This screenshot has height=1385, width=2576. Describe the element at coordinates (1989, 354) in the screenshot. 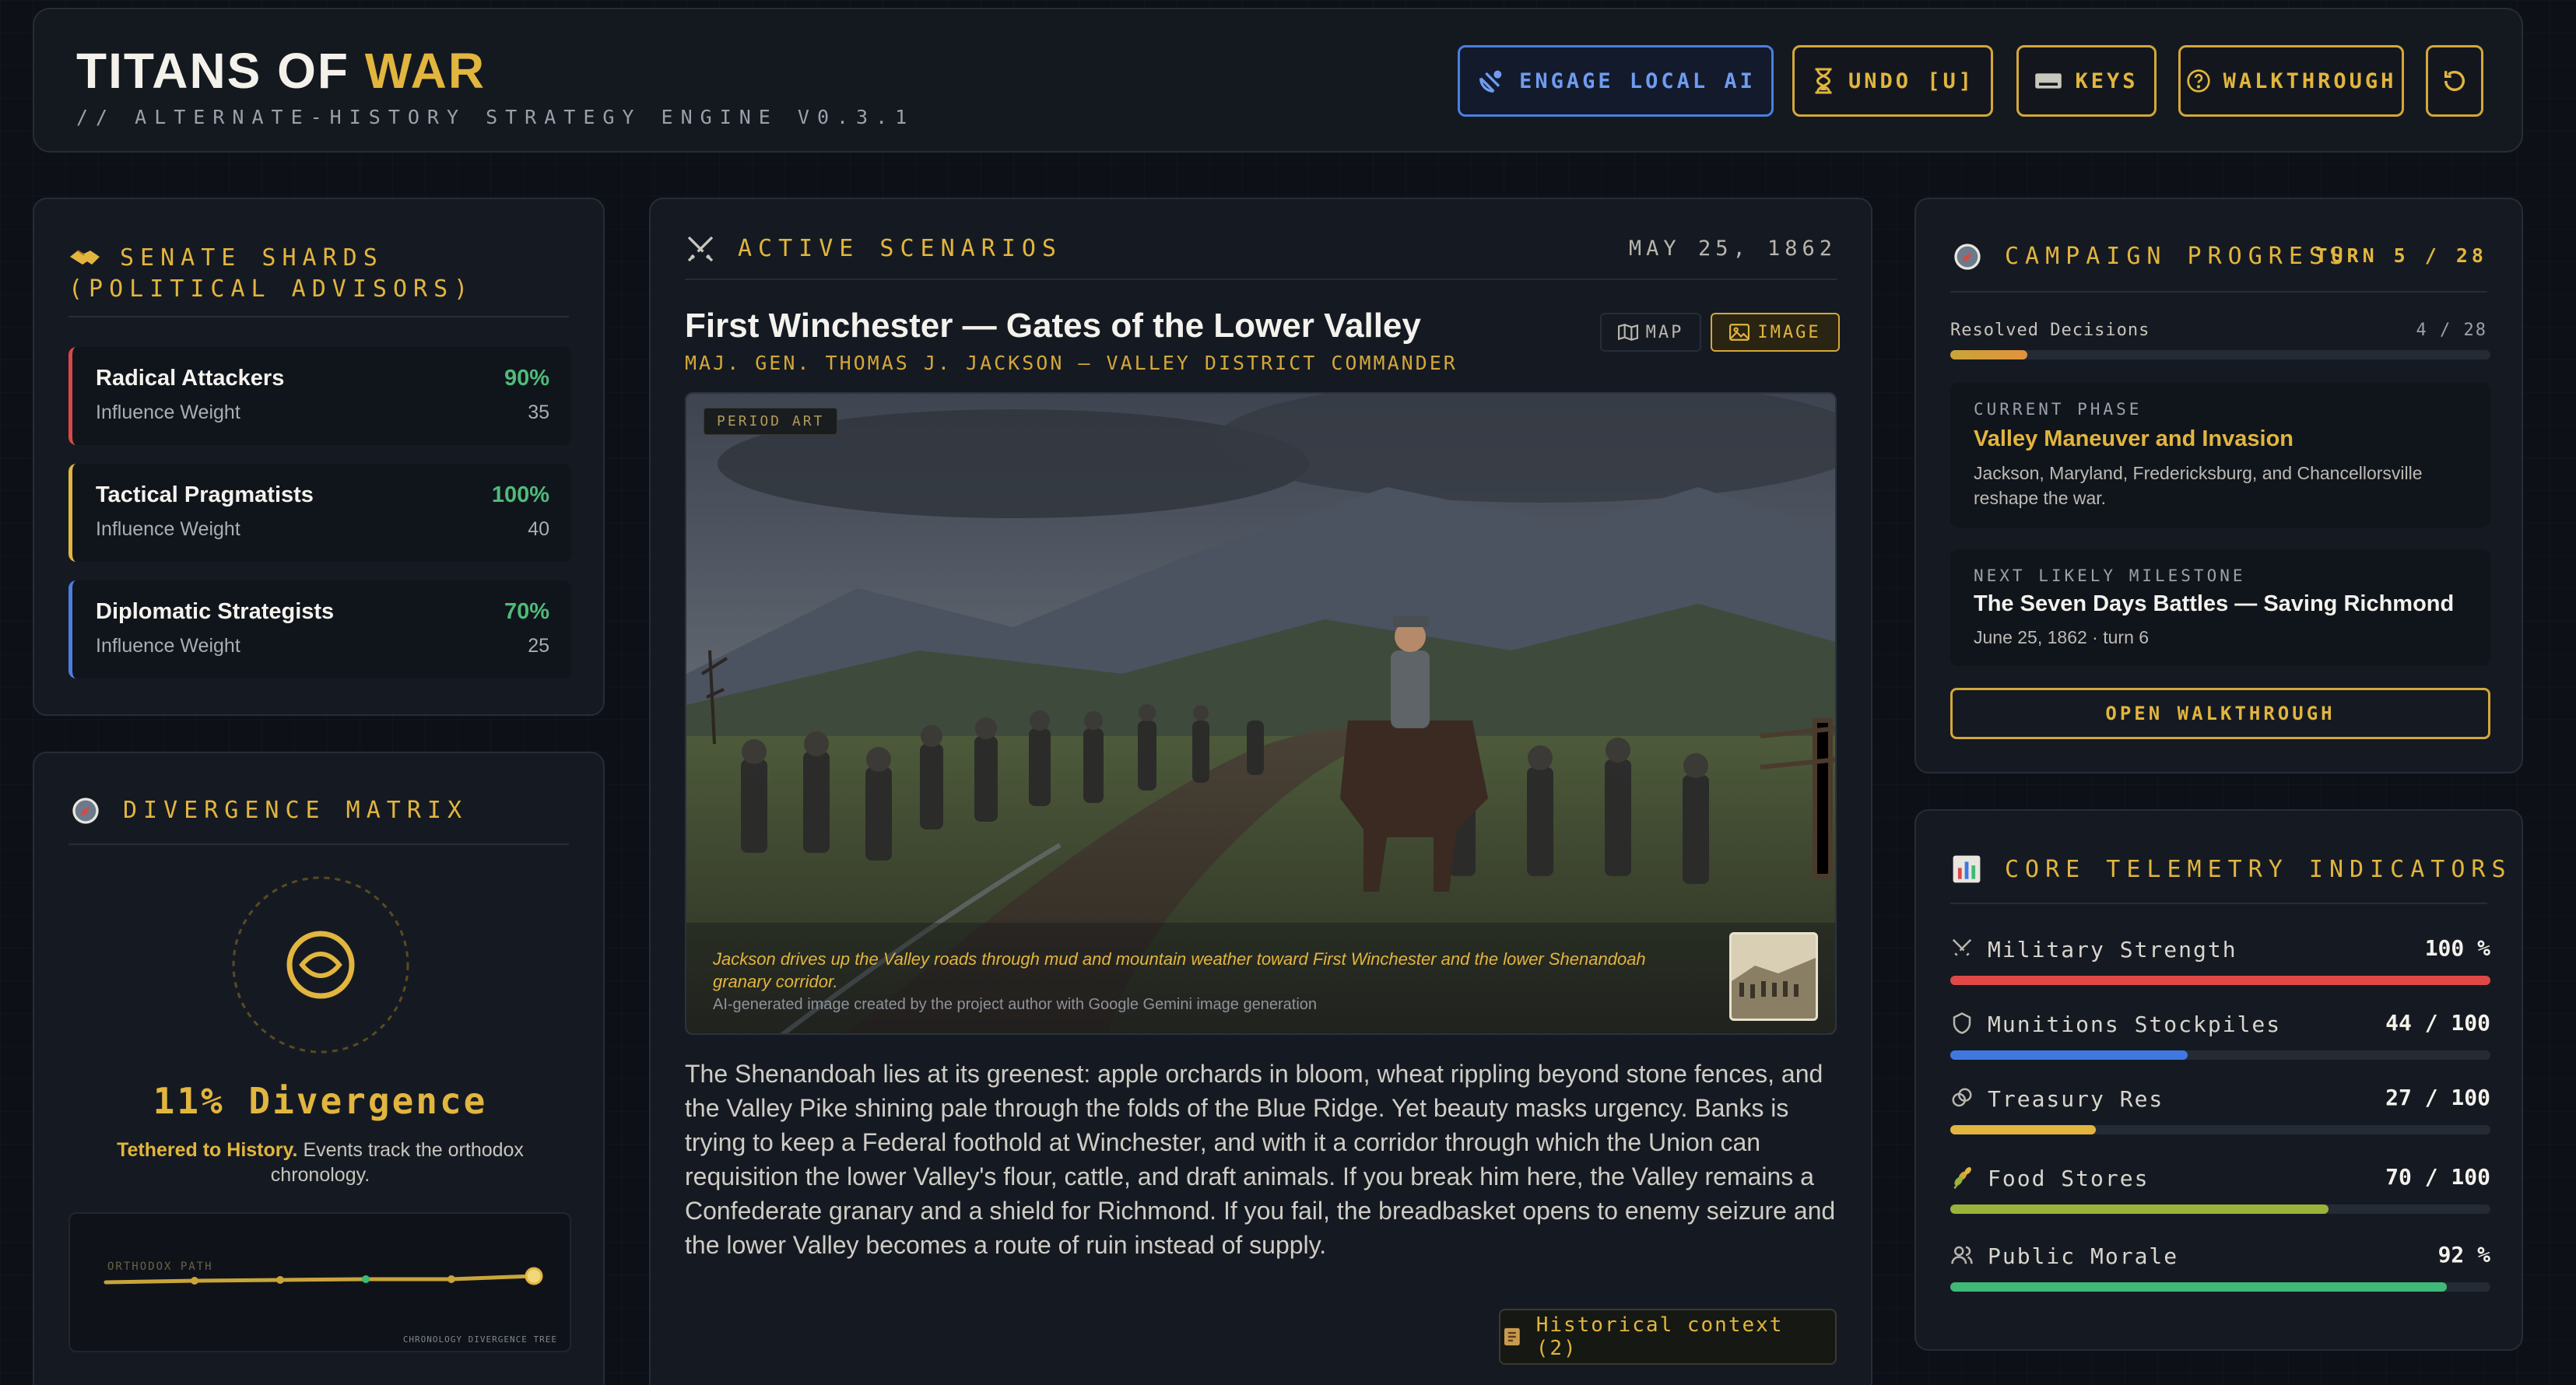

I see `resolved-fill` at that location.